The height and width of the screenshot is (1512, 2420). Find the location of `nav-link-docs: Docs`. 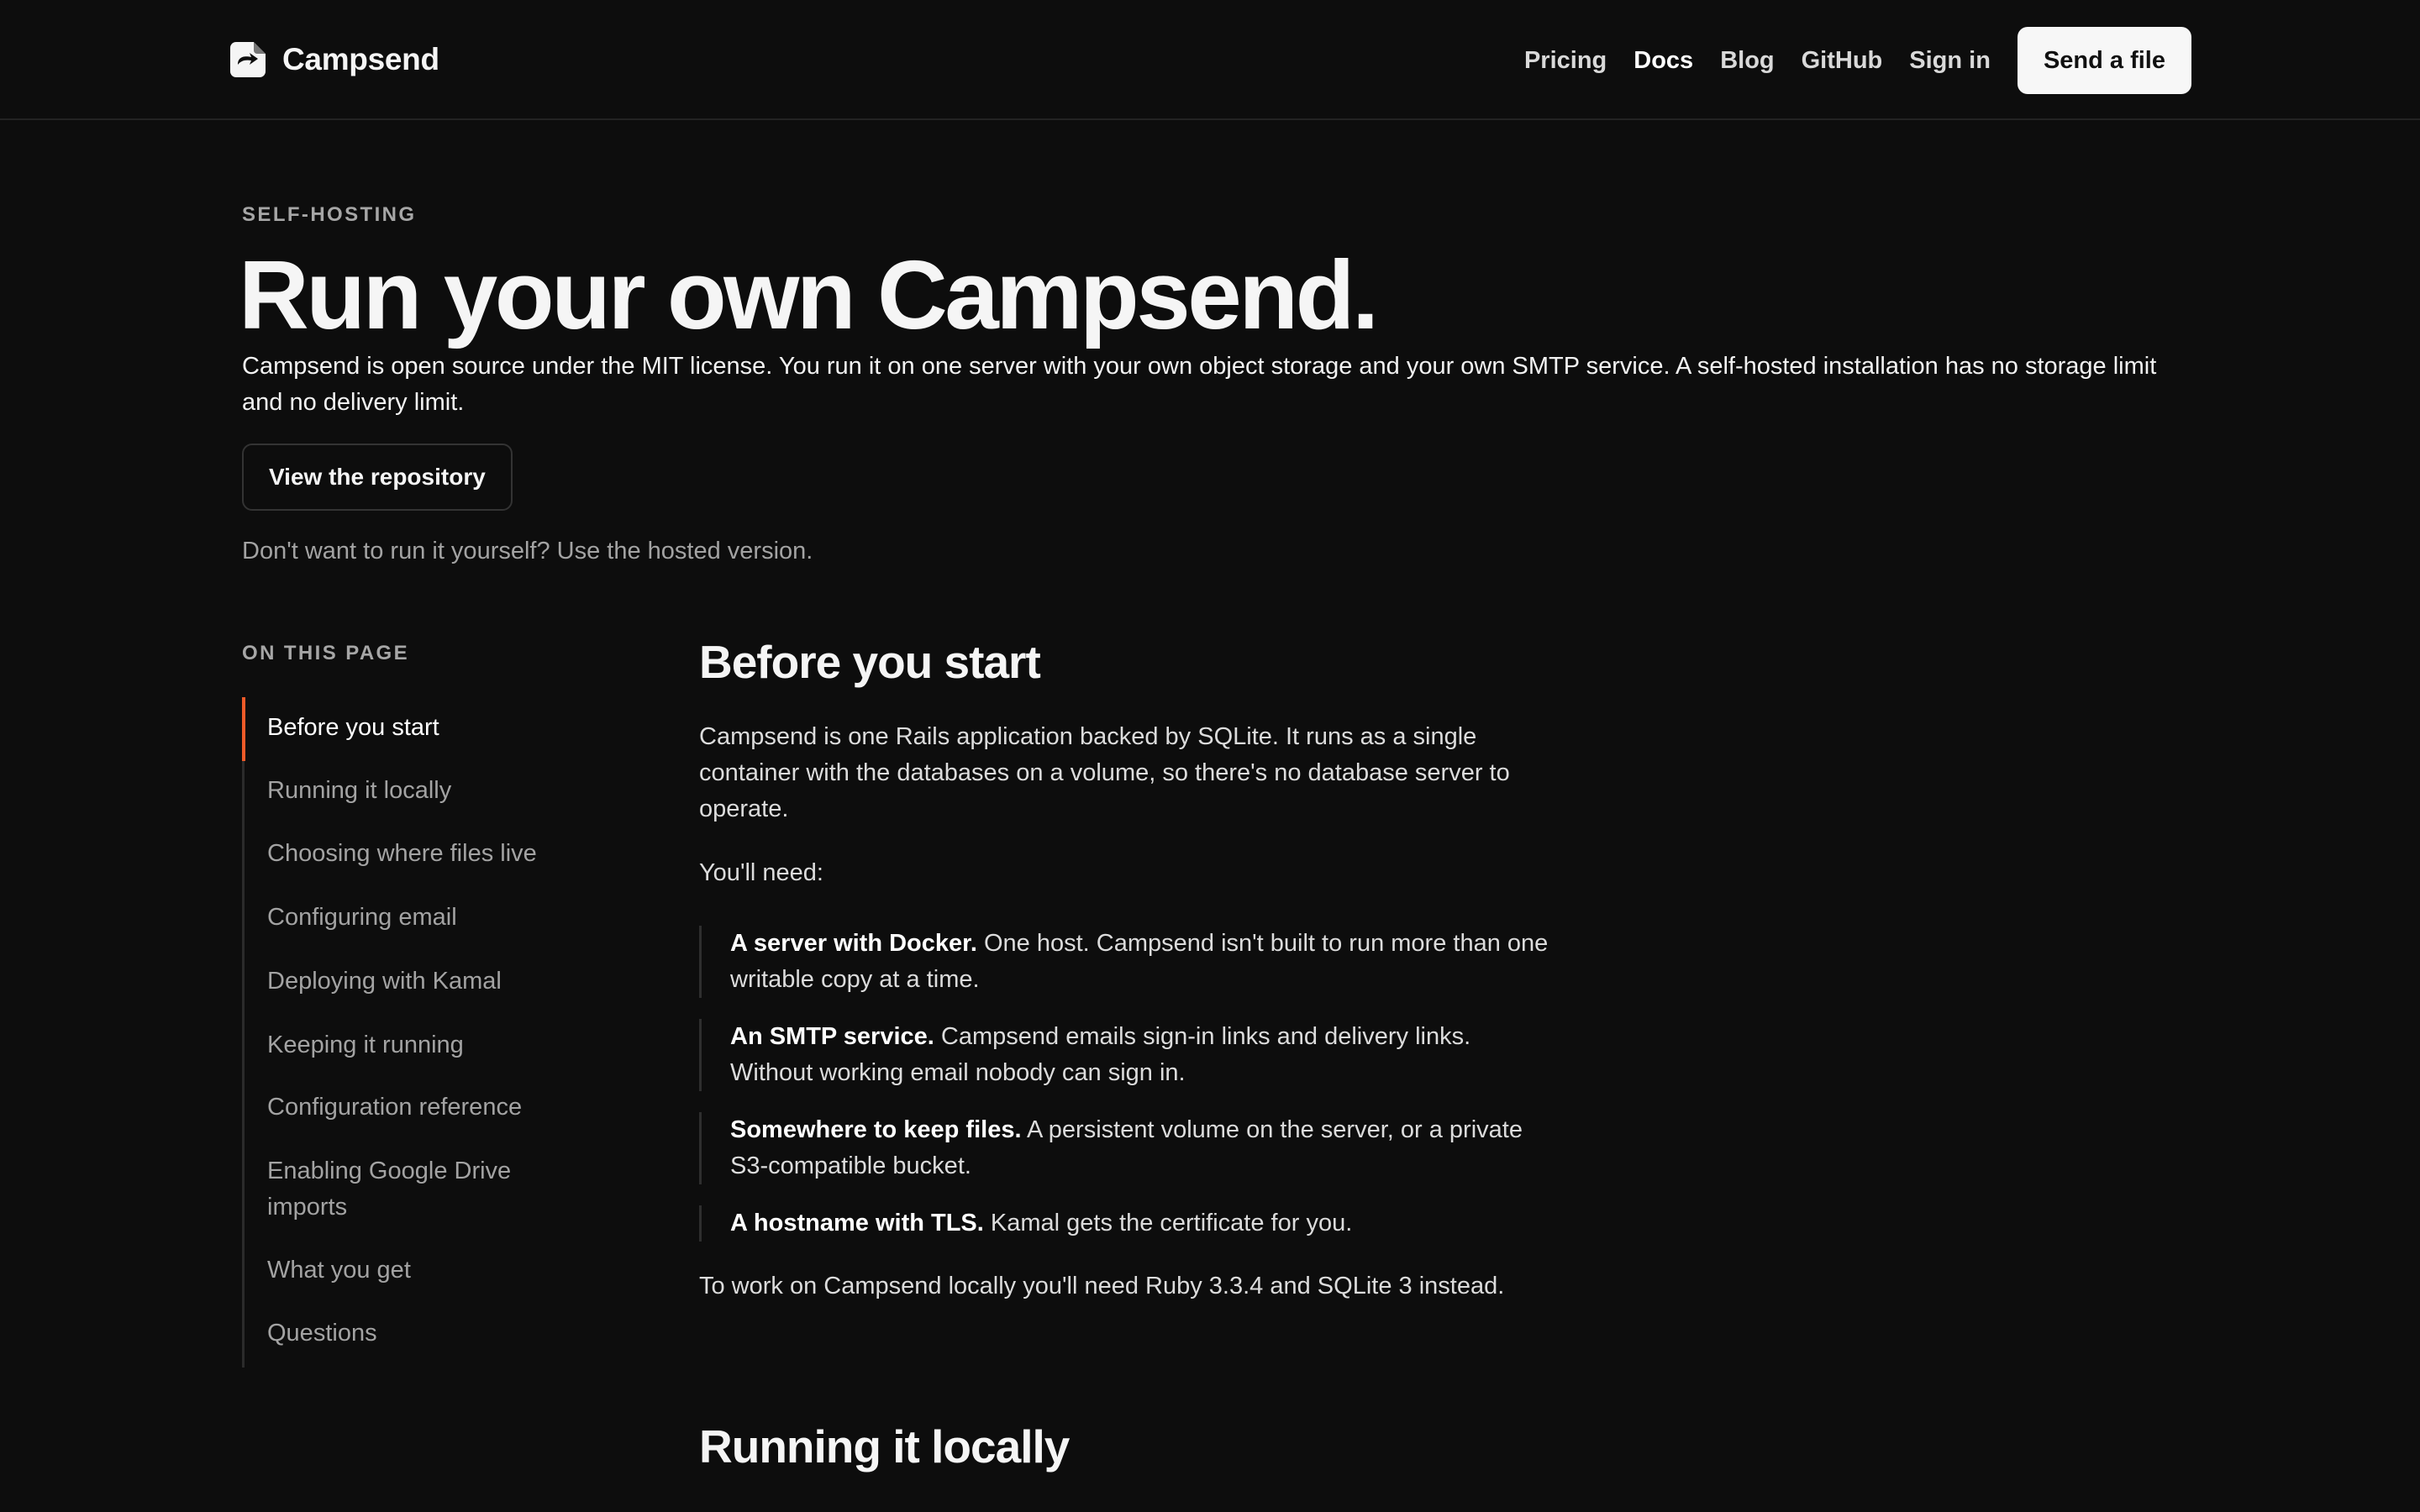

nav-link-docs: Docs is located at coordinates (1663, 61).